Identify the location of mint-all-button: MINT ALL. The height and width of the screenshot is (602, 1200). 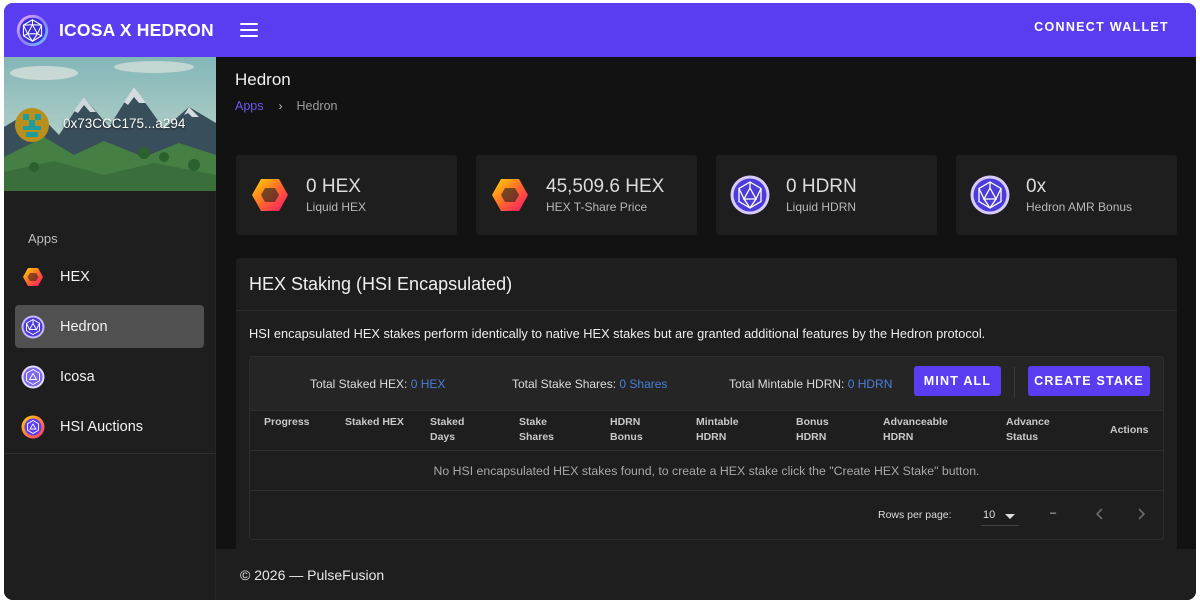
(957, 381).